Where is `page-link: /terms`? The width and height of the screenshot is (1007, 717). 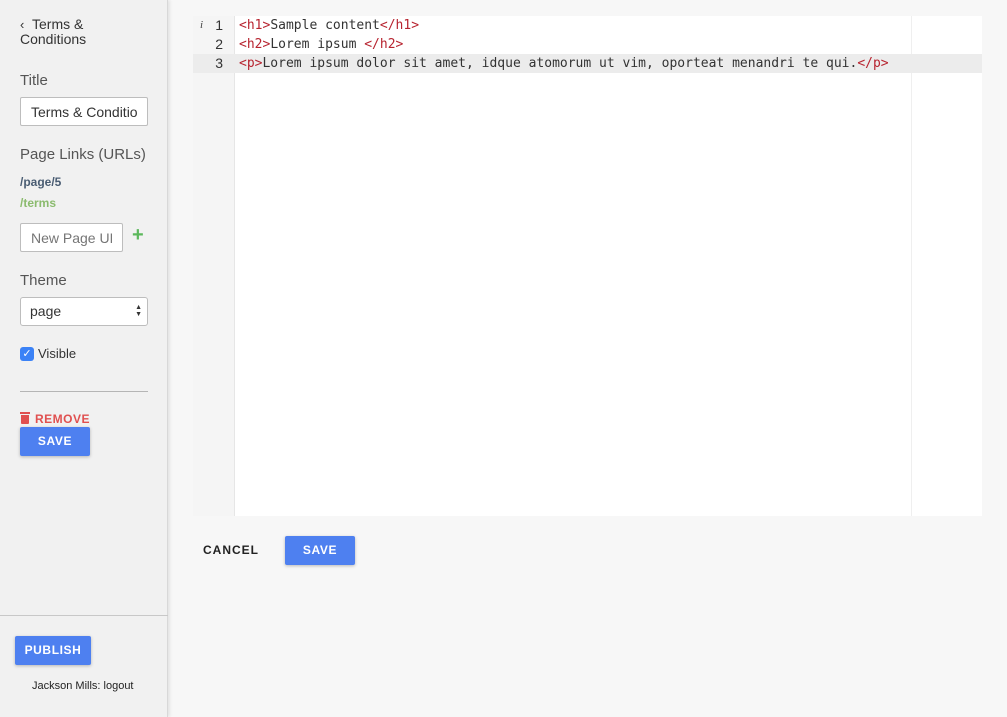 page-link: /terms is located at coordinates (38, 203).